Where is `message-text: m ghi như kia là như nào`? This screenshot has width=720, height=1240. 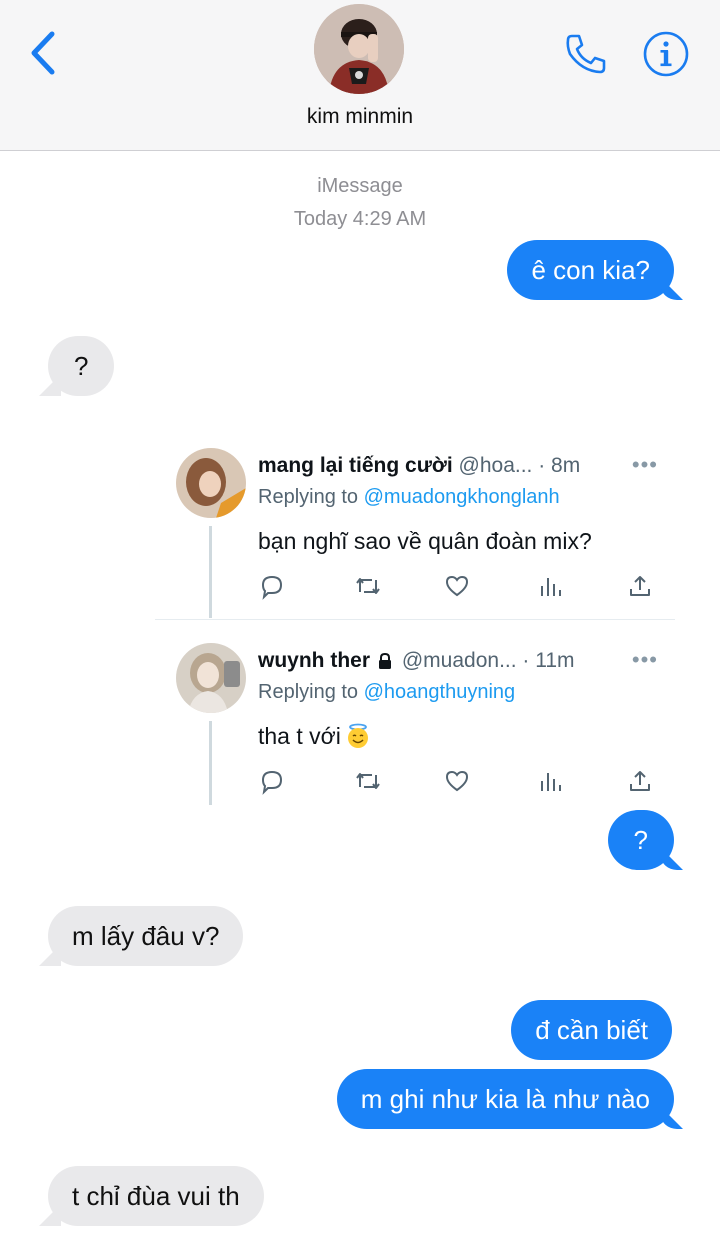 message-text: m ghi như kia là như nào is located at coordinates (505, 1099).